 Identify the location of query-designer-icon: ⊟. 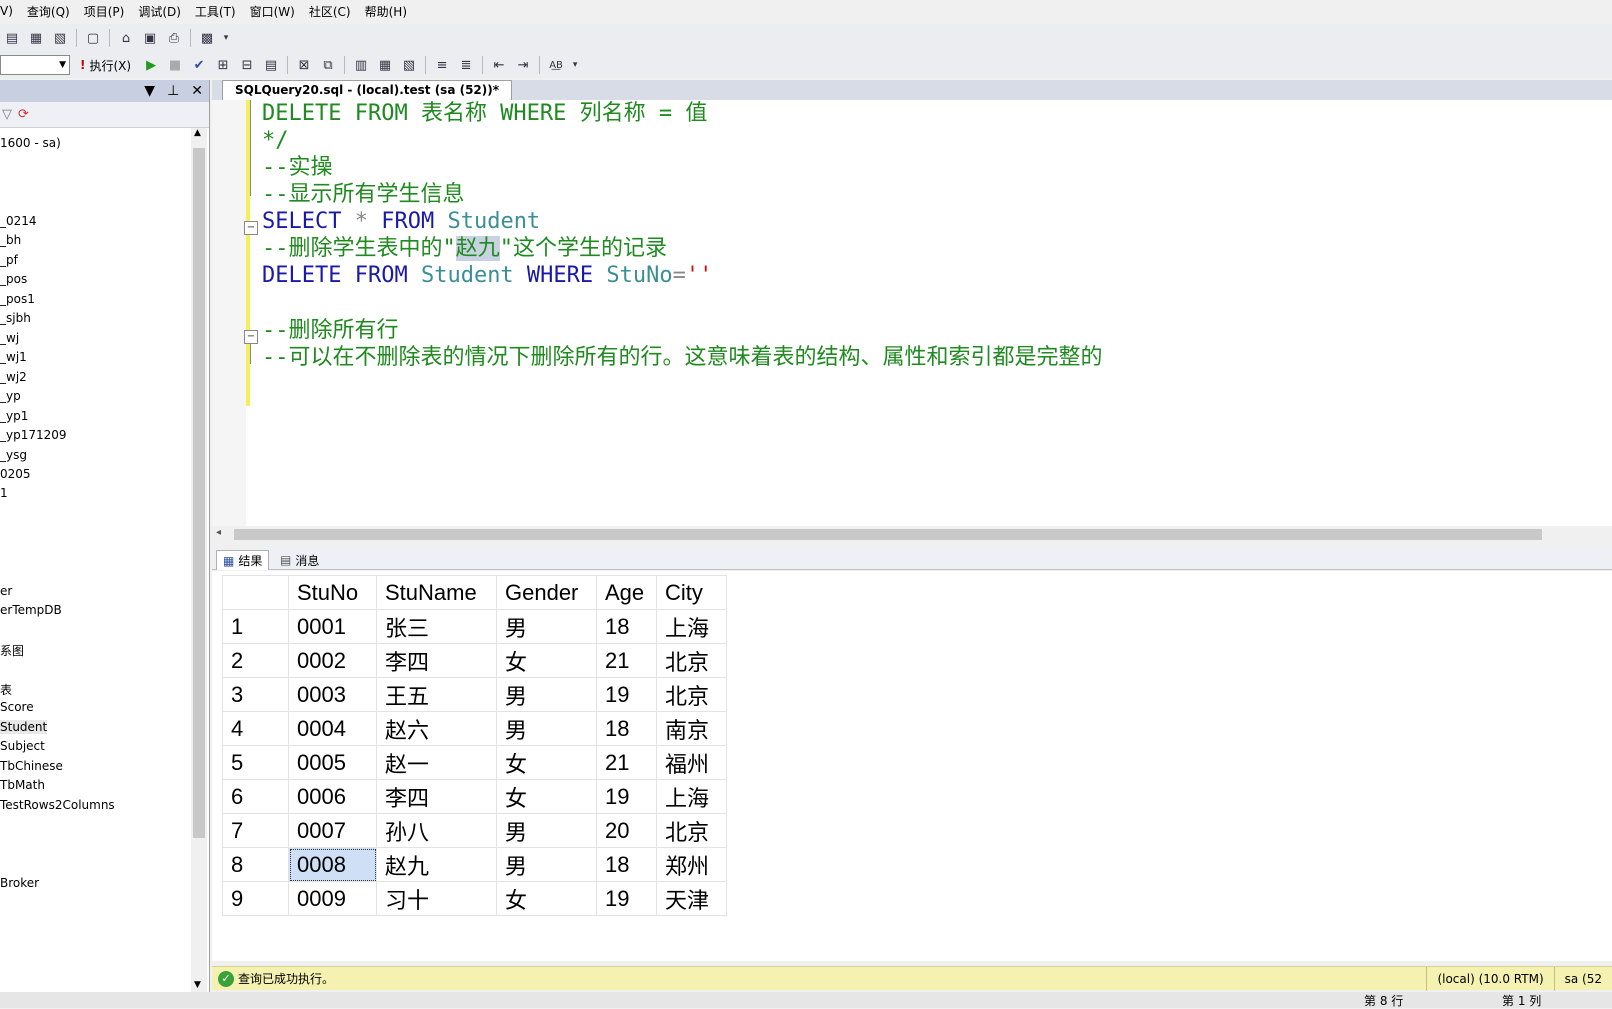
(247, 65).